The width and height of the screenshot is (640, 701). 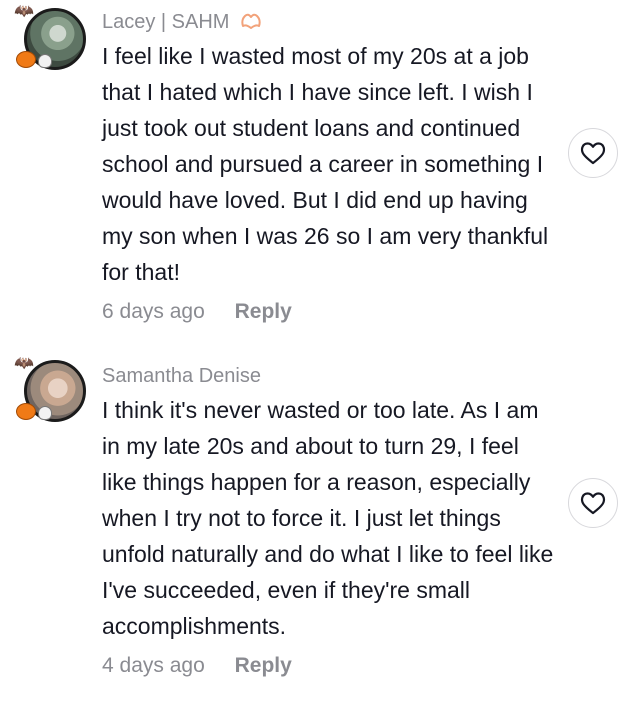 I want to click on comment-time: 4 days ago, so click(x=153, y=665).